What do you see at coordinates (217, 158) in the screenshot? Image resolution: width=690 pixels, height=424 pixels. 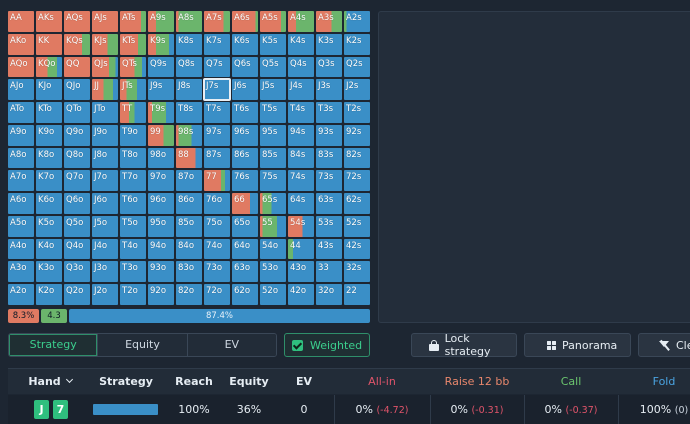 I see `hand-cell-87s: 87s` at bounding box center [217, 158].